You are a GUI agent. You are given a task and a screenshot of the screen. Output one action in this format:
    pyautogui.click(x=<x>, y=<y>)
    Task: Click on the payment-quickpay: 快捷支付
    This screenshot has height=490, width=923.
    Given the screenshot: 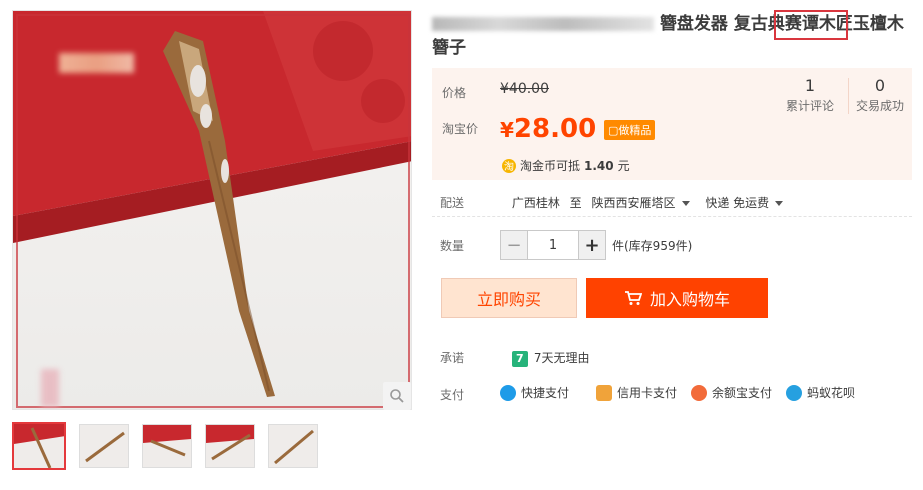 What is the action you would take?
    pyautogui.click(x=534, y=392)
    